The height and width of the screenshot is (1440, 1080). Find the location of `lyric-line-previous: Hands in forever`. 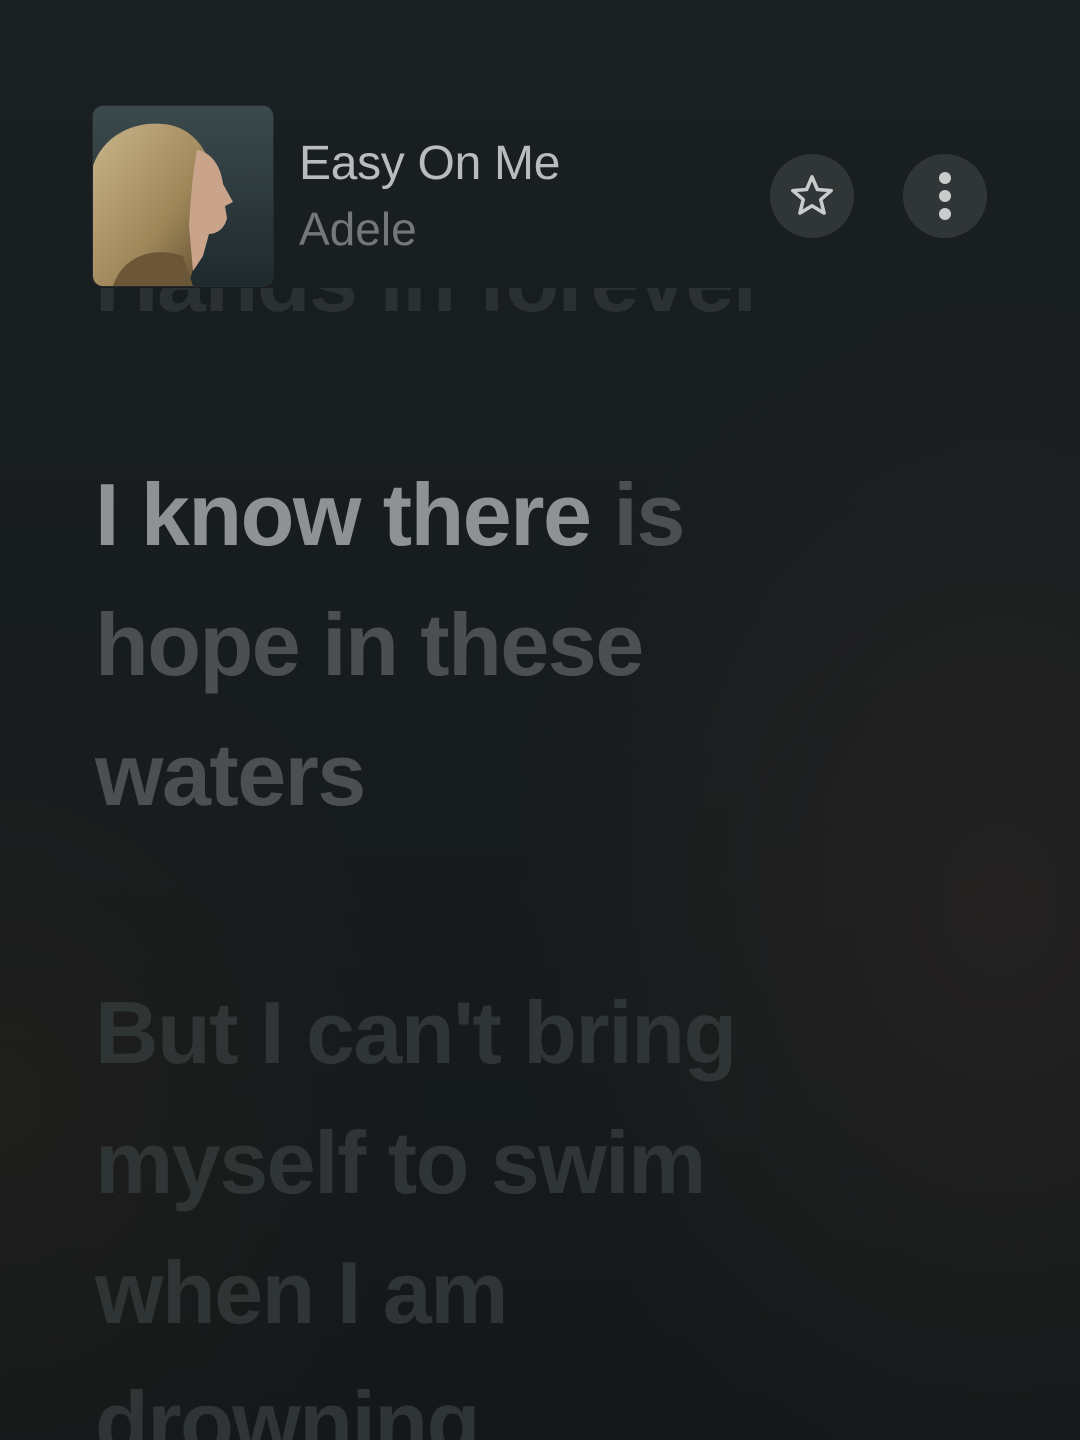

lyric-line-previous: Hands in forever is located at coordinates (545, 317).